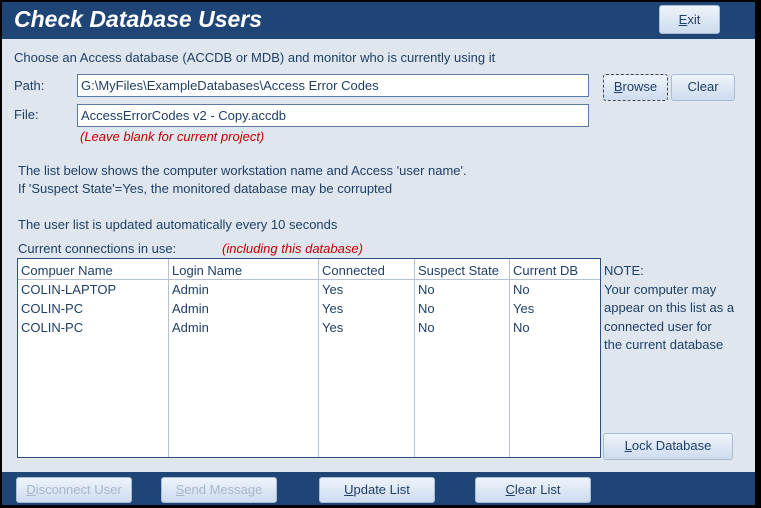 The width and height of the screenshot is (761, 508). Describe the element at coordinates (172, 136) in the screenshot. I see `file-hint: (Leave blank for current project)` at that location.